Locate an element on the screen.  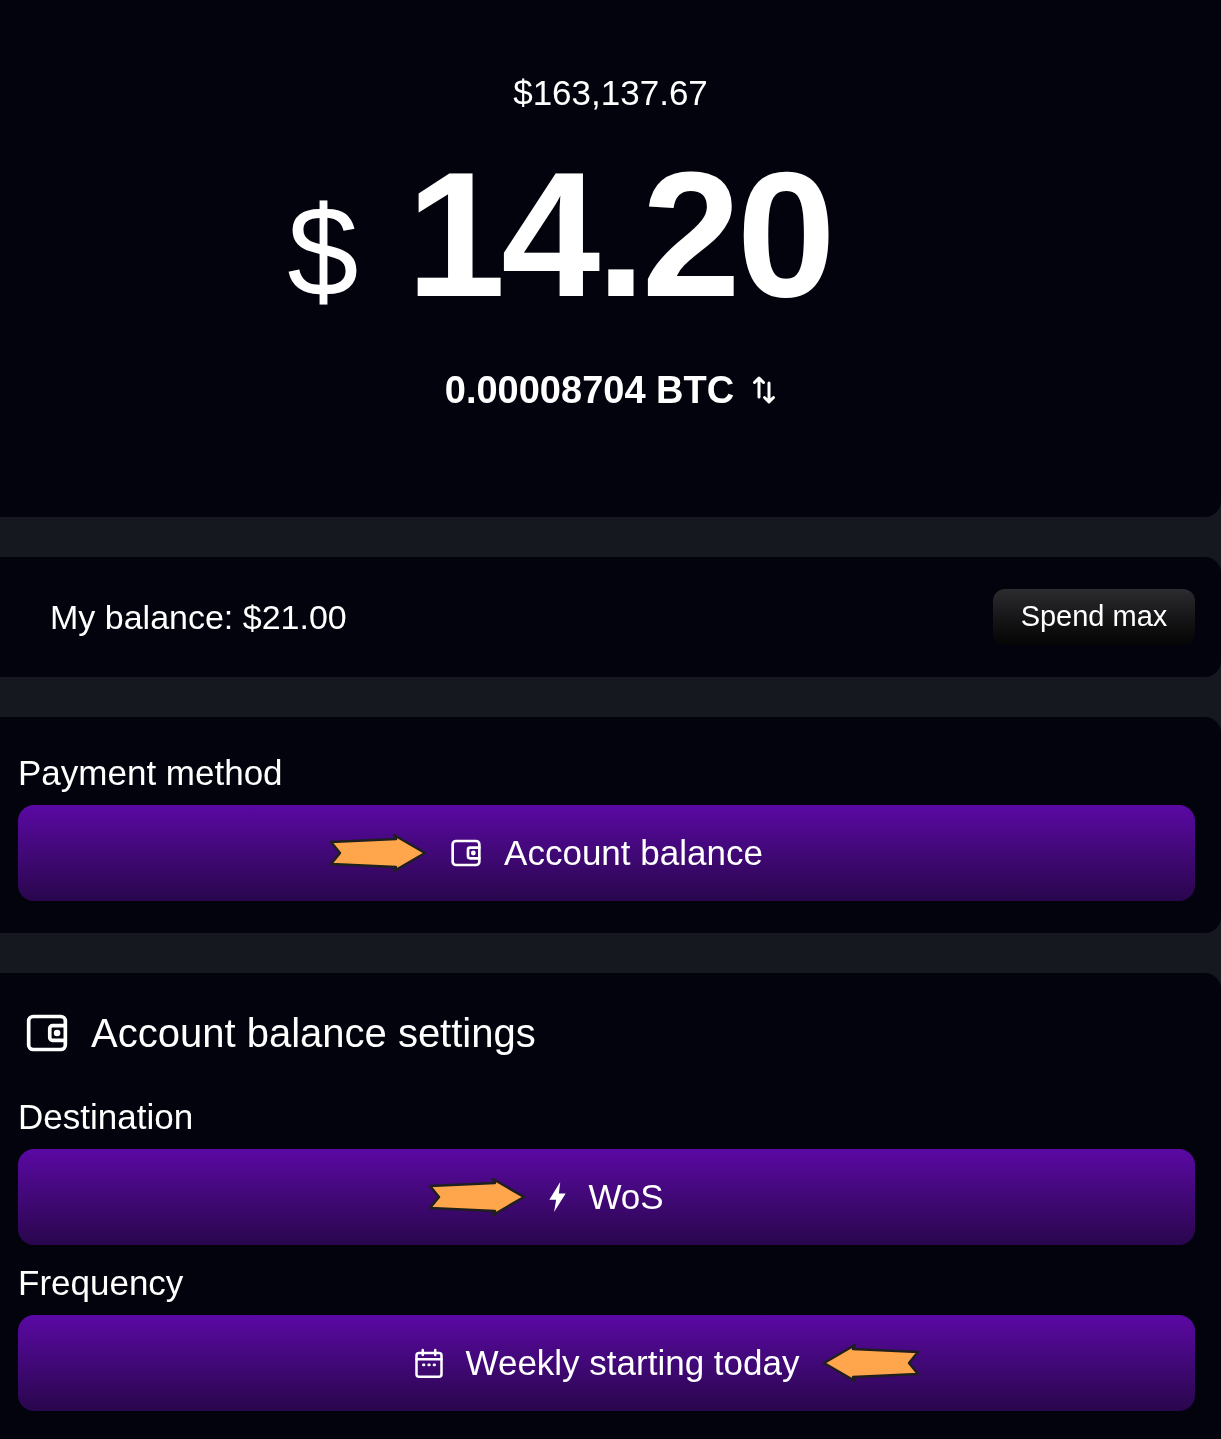
swap-arrows-icon is located at coordinates (764, 390).